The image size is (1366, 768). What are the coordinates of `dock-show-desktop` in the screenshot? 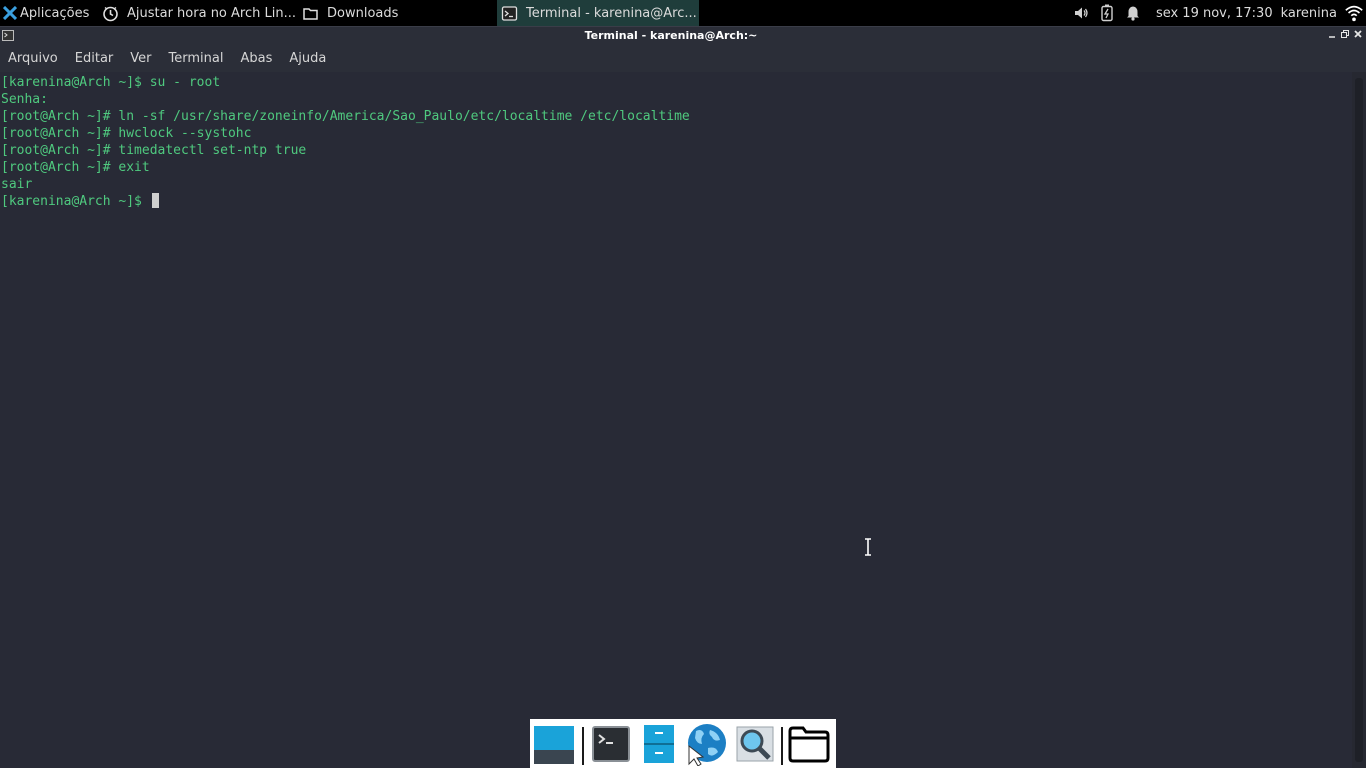 It's located at (554, 744).